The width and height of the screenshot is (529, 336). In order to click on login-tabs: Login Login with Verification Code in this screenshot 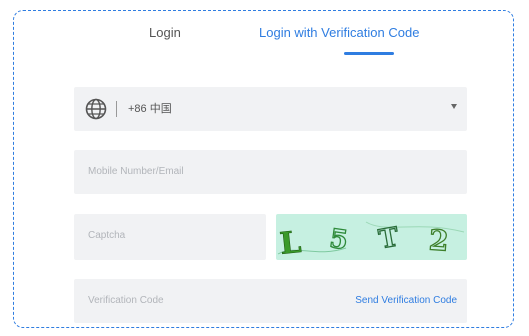, I will do `click(263, 36)`.